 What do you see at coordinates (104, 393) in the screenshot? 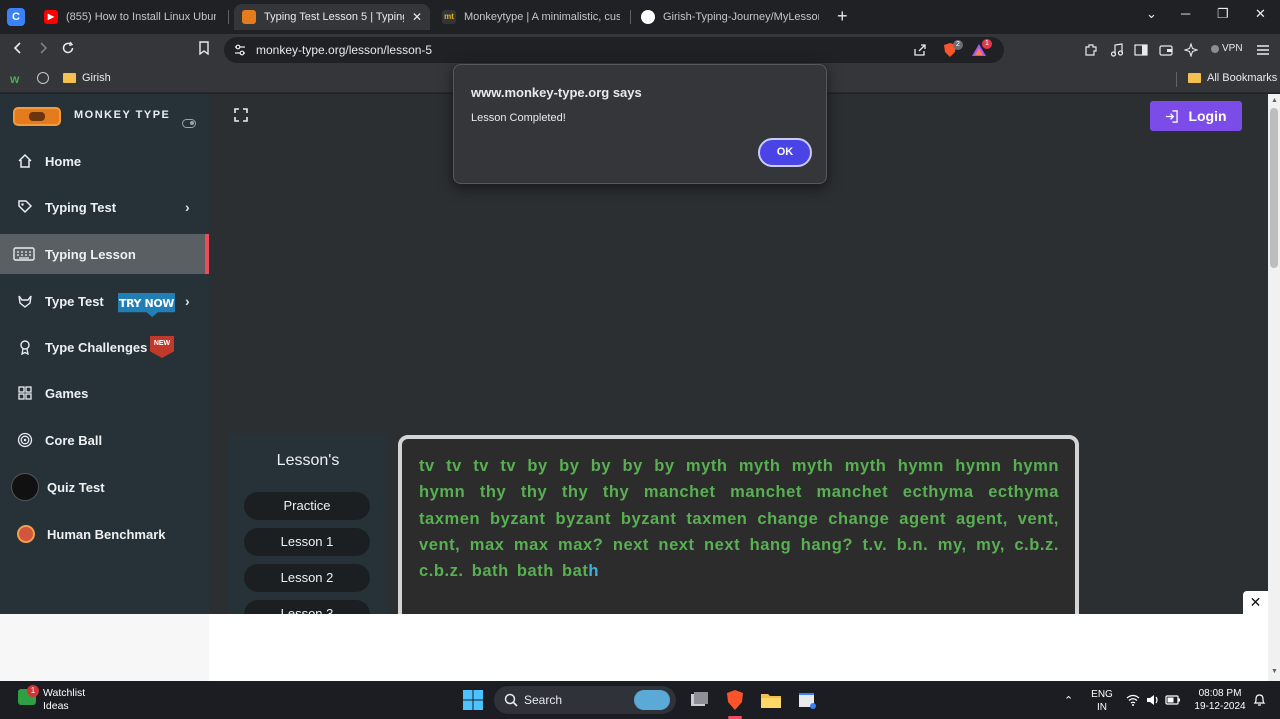
I see `sidebar-item-games: Games` at bounding box center [104, 393].